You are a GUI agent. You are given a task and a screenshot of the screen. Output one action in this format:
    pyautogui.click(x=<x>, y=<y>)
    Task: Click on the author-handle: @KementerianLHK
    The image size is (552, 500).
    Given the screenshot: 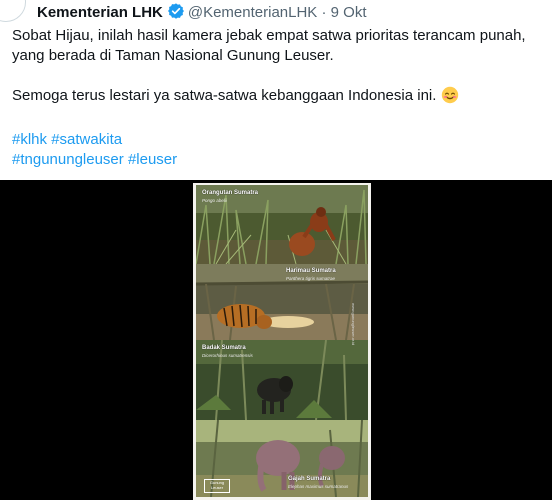 What is the action you would take?
    pyautogui.click(x=252, y=12)
    